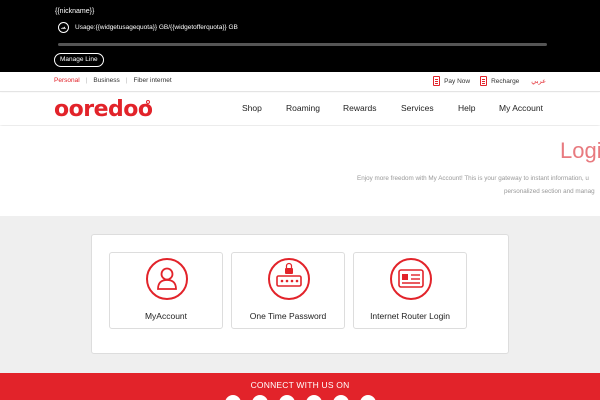  Describe the element at coordinates (233, 397) in the screenshot. I see `facebook-icon` at that location.